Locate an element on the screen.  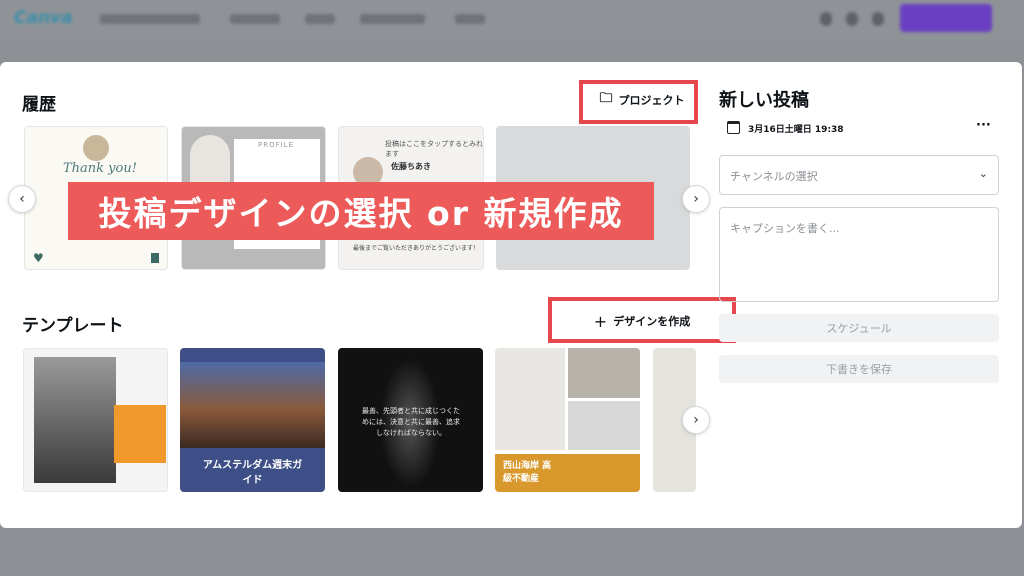
card-footer: 最後までご覧いただきありがとうございます！ is located at coordinates (416, 248).